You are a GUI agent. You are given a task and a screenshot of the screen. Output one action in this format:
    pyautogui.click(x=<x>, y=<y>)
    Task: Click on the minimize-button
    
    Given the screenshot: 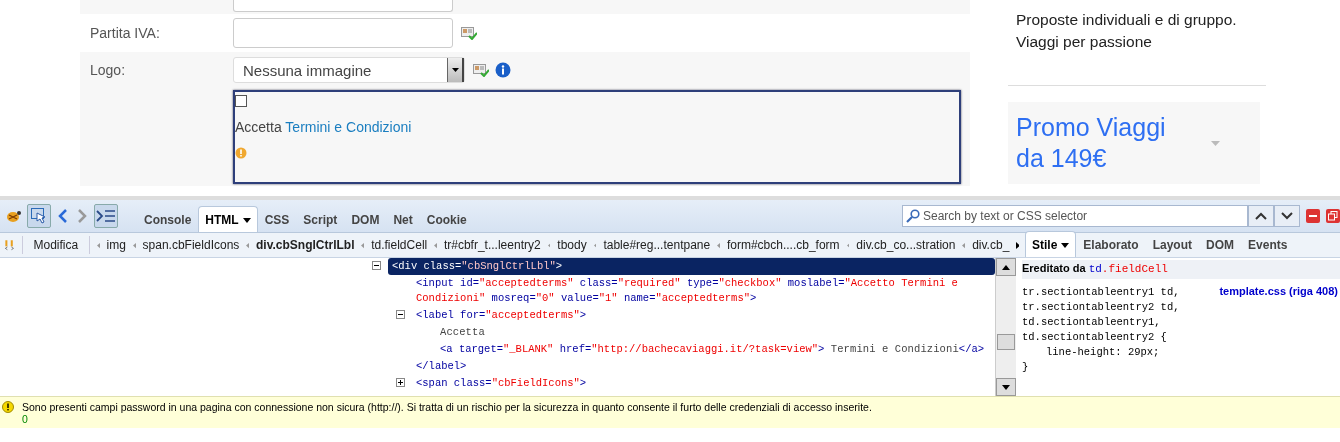 What is the action you would take?
    pyautogui.click(x=1313, y=216)
    